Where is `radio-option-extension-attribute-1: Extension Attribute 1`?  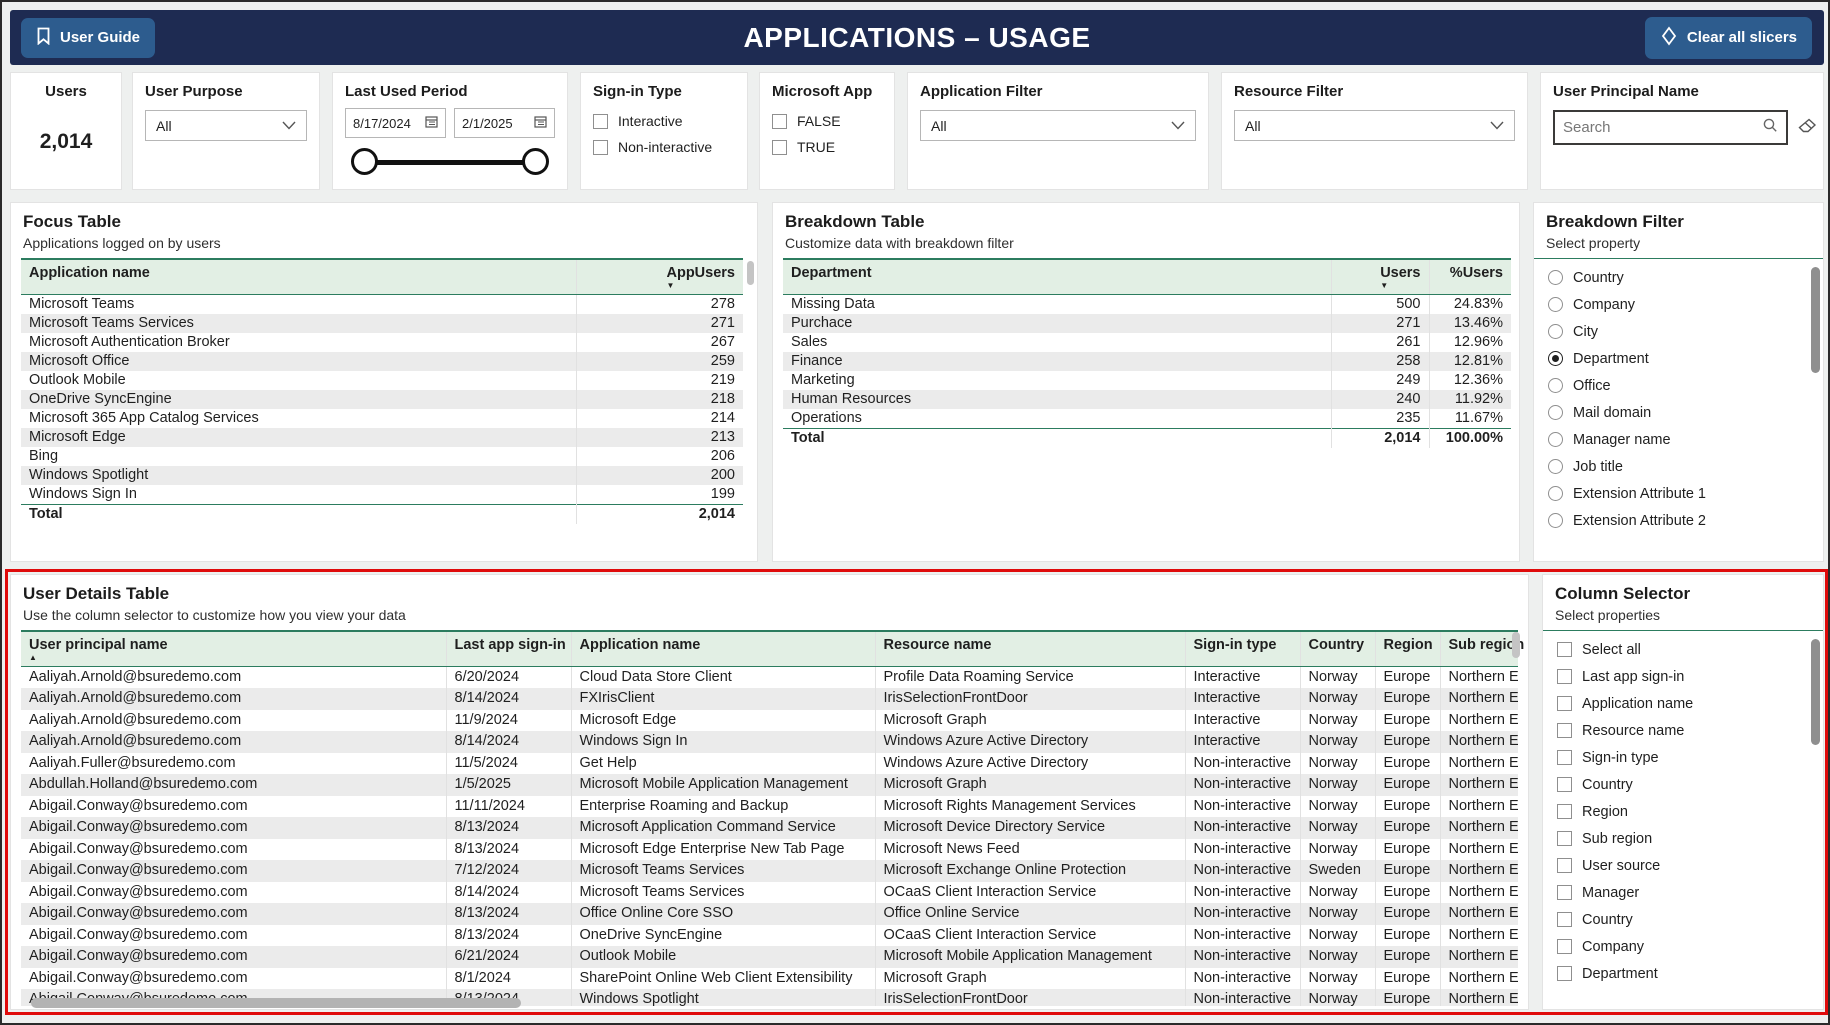
radio-option-extension-attribute-1: Extension Attribute 1 is located at coordinates (1678, 493).